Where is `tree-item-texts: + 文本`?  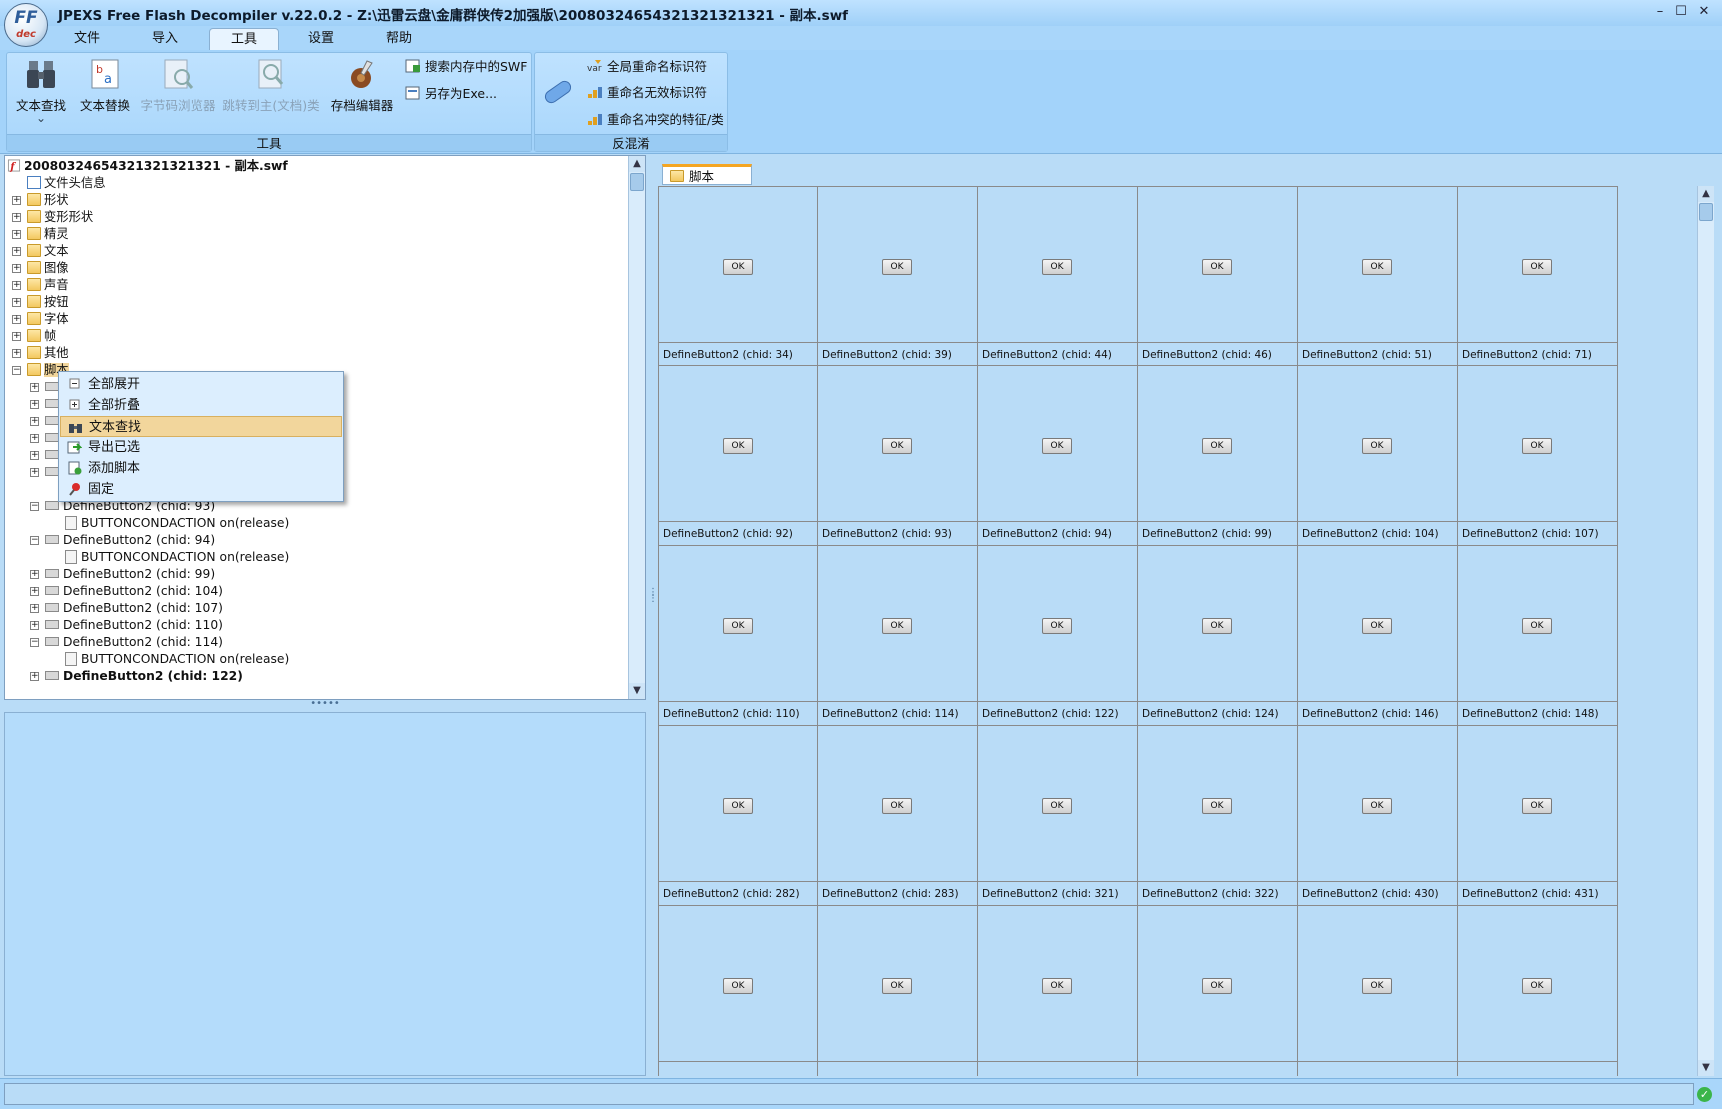
tree-item-texts: + 文本 is located at coordinates (40, 251).